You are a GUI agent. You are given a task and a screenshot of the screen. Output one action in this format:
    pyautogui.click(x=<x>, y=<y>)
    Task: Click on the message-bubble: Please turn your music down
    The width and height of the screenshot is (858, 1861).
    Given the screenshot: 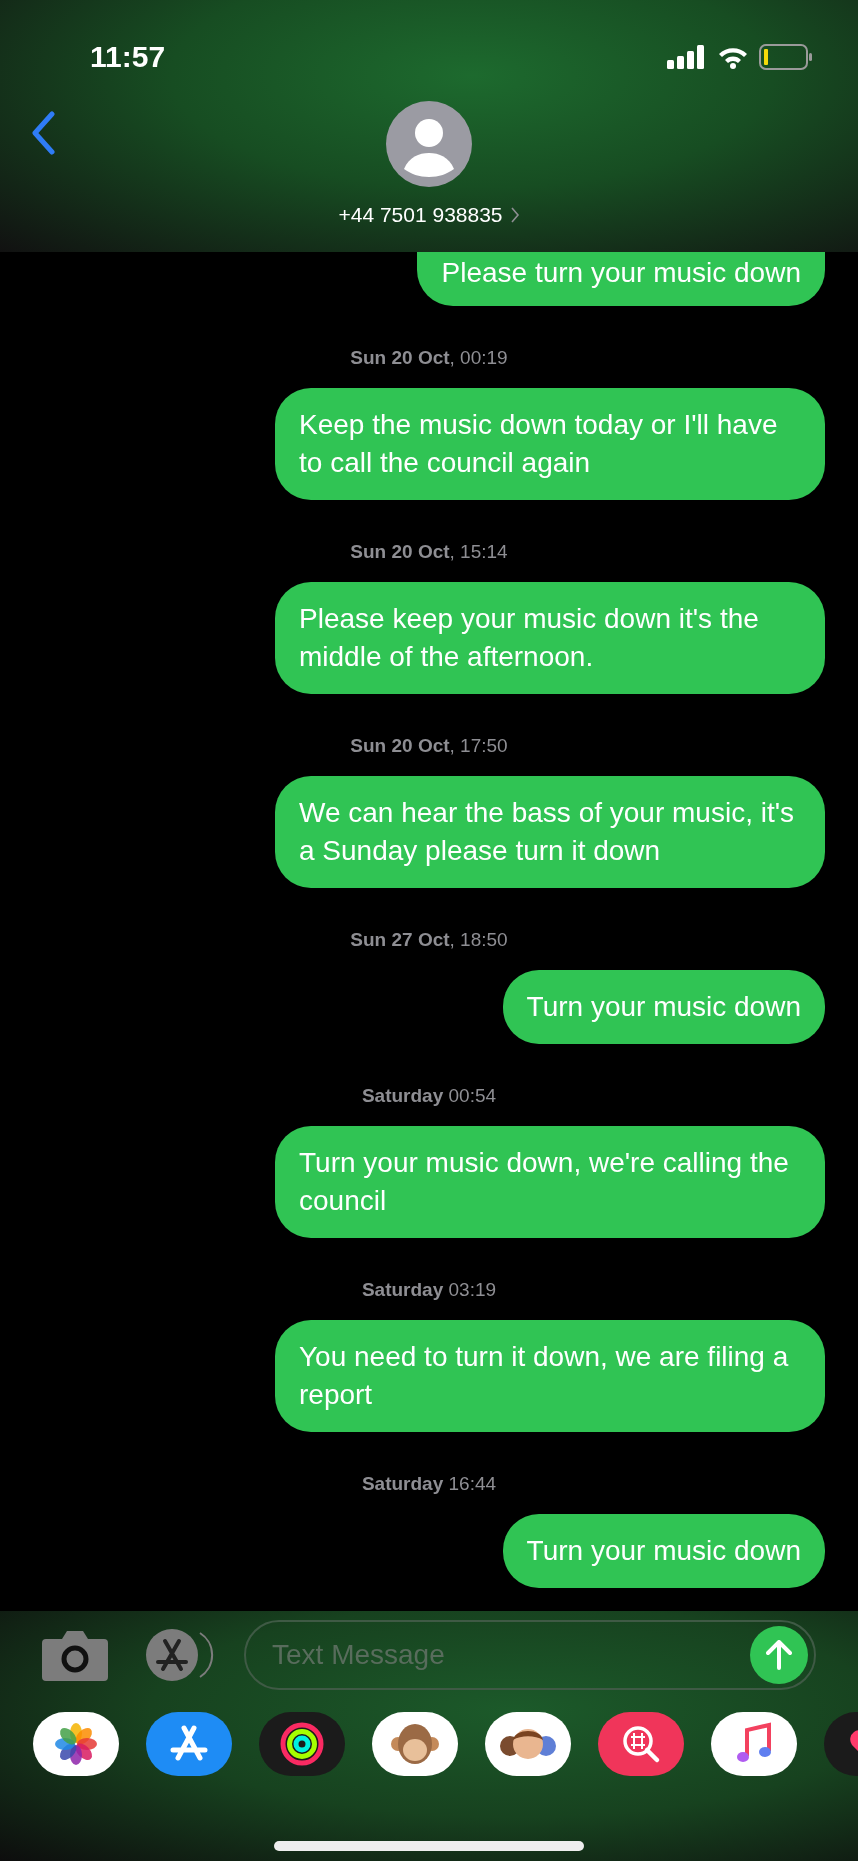 What is the action you would take?
    pyautogui.click(x=621, y=279)
    